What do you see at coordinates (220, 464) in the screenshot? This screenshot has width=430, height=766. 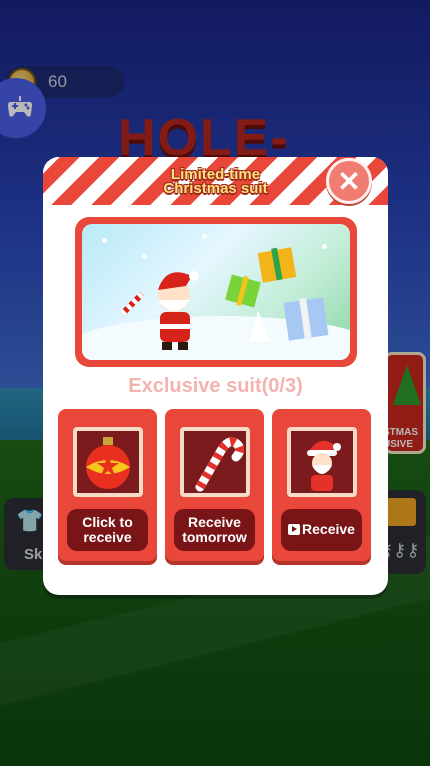 I see `candy-cane-icon` at bounding box center [220, 464].